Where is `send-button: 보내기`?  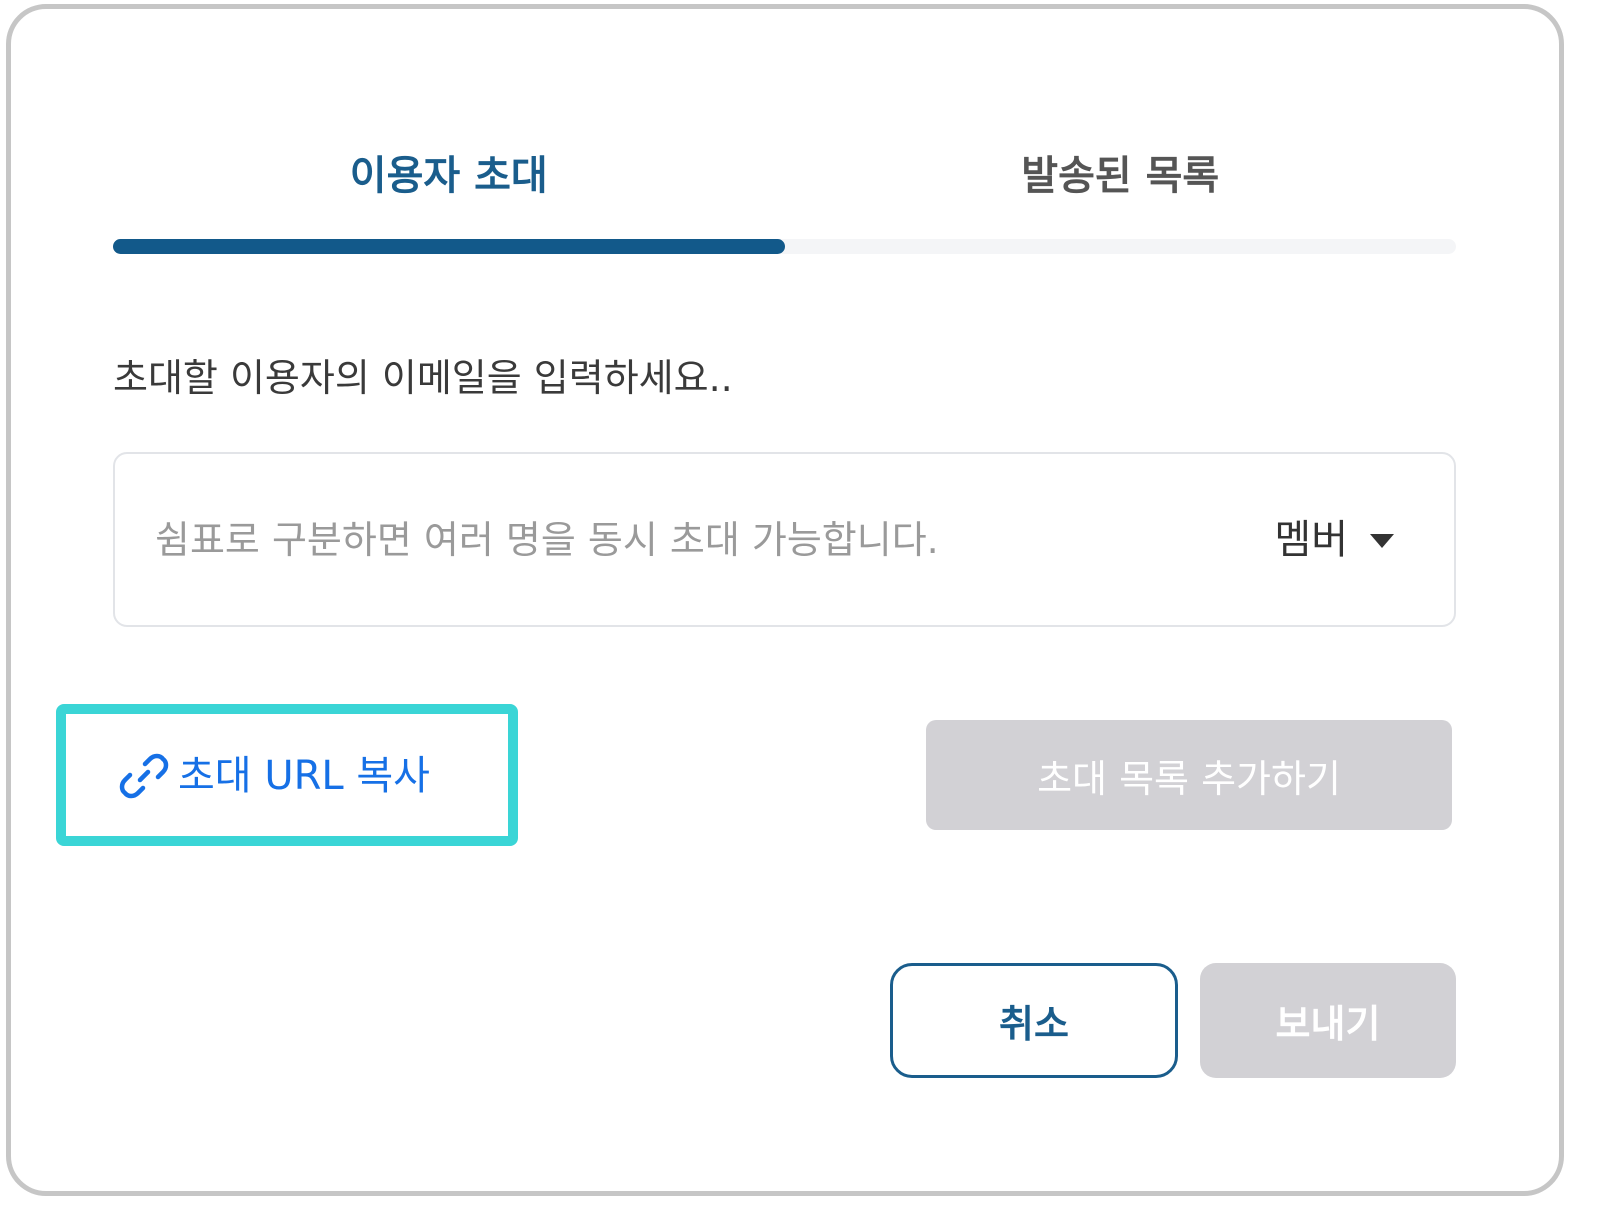 send-button: 보내기 is located at coordinates (1328, 1020).